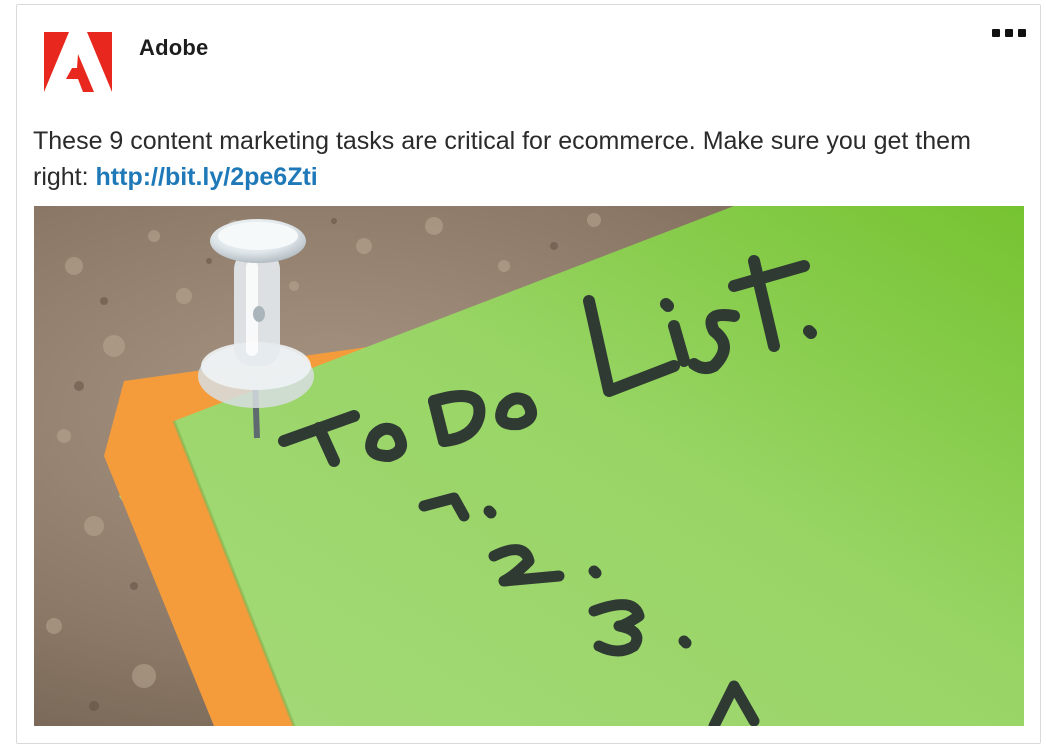 Image resolution: width=1046 pixels, height=744 pixels. Describe the element at coordinates (207, 177) in the screenshot. I see `post-link: http://bit.ly/2pe6Zti` at that location.